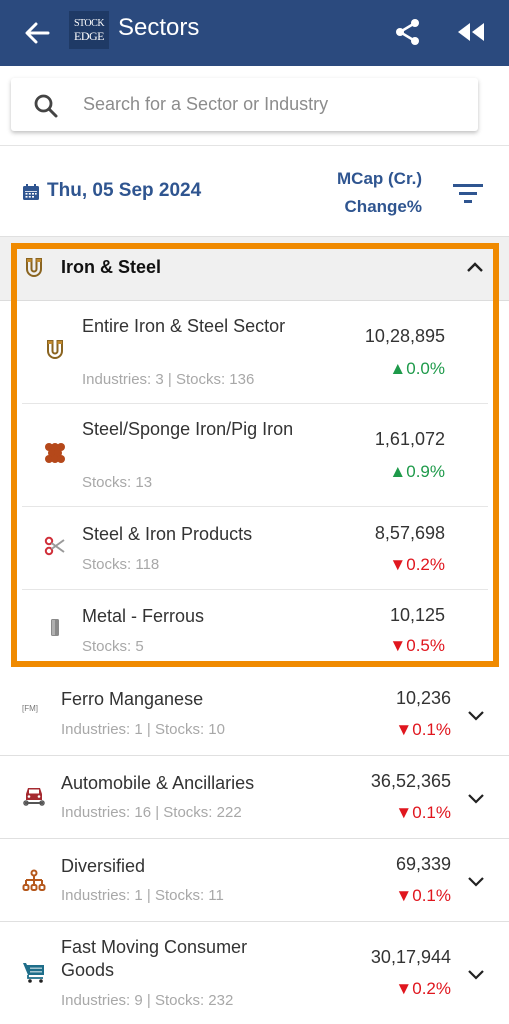 The image size is (509, 1024). What do you see at coordinates (379, 193) in the screenshot?
I see `sort-label: MCap (Cr.) Change%` at bounding box center [379, 193].